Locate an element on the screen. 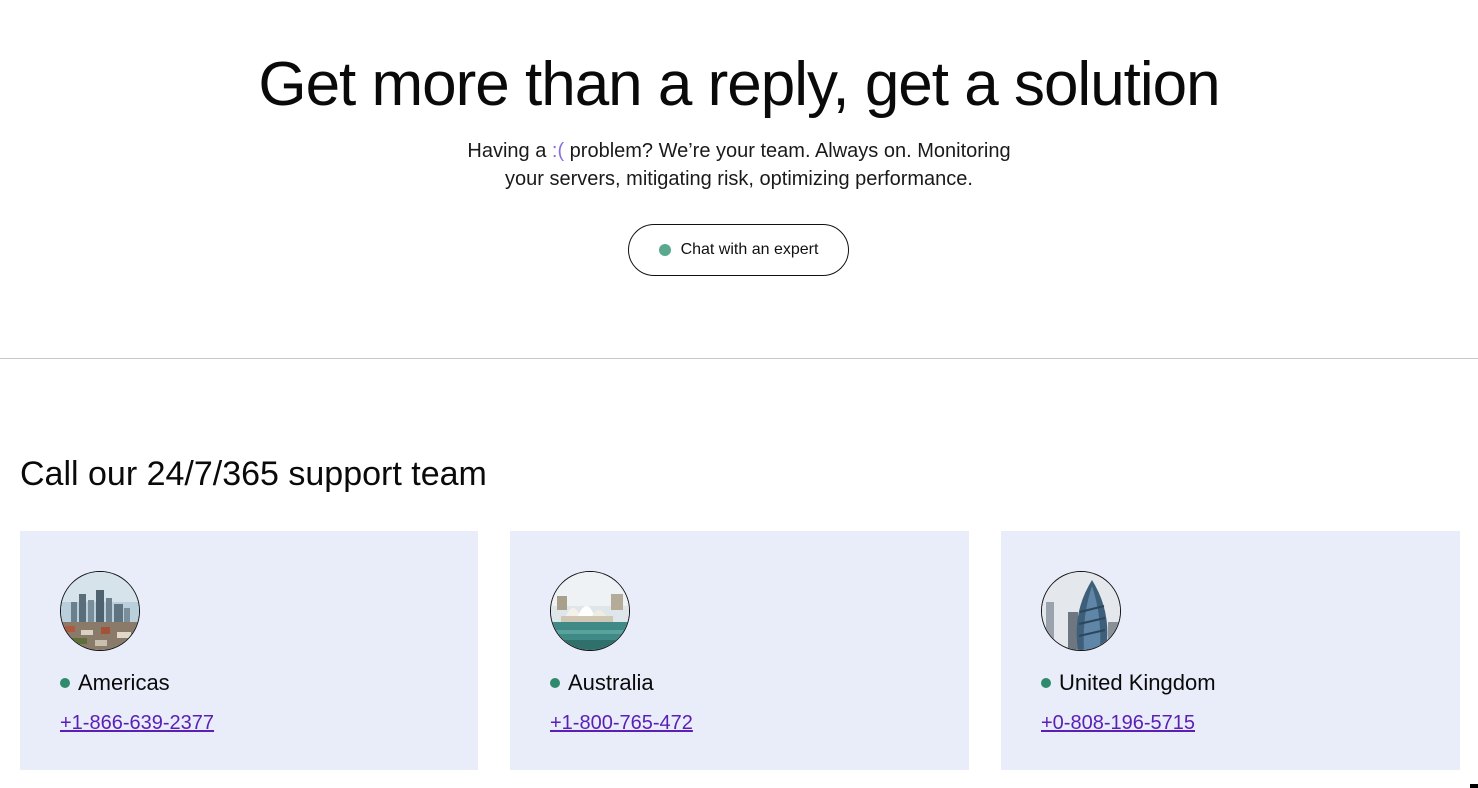 Image resolution: width=1478 pixels, height=788 pixels. region-label: Australia is located at coordinates (602, 683).